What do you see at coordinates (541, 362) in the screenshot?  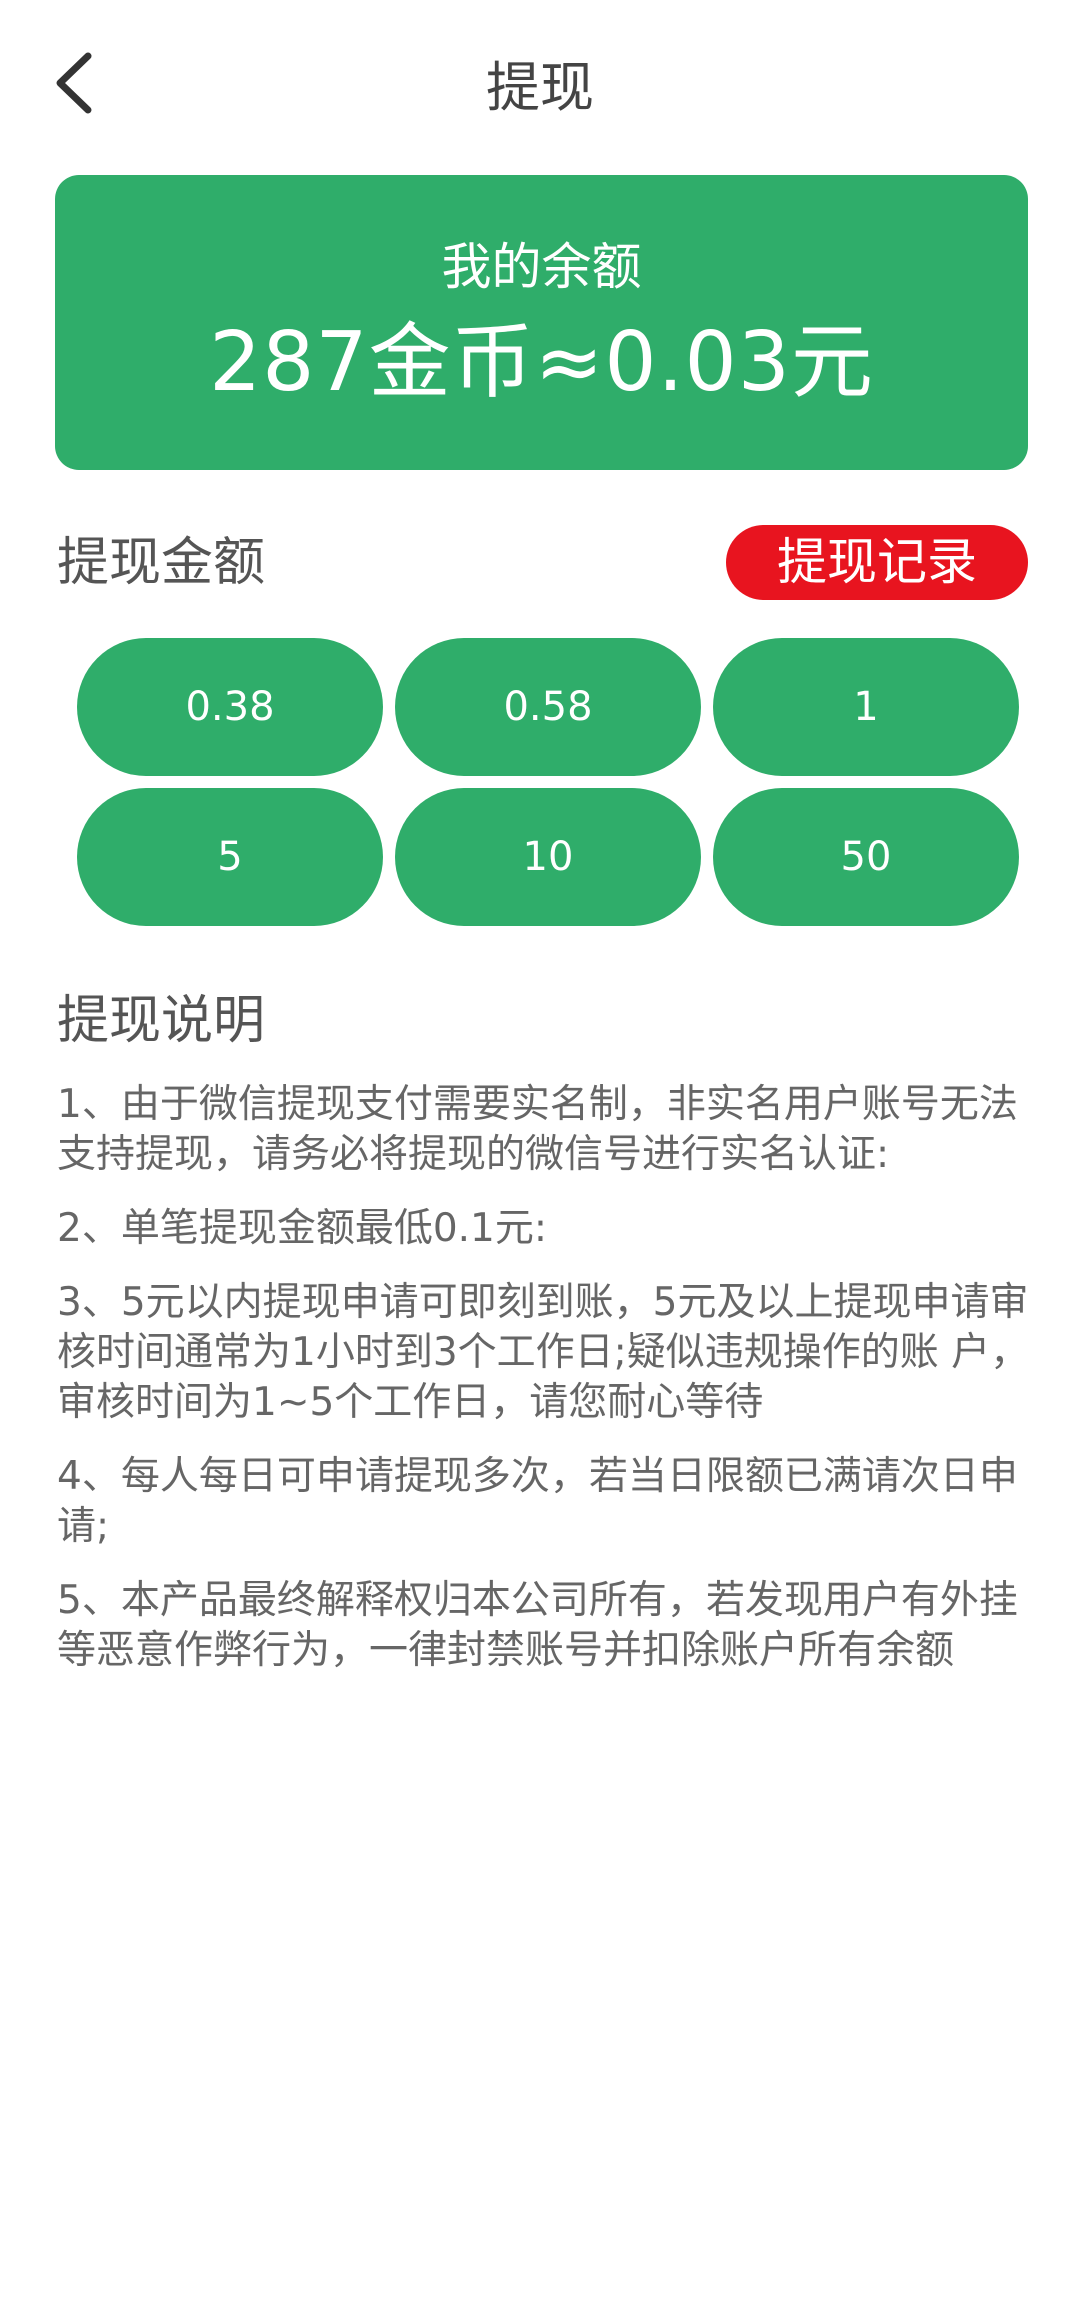 I see `balance-value: 287金币≈0.03元` at bounding box center [541, 362].